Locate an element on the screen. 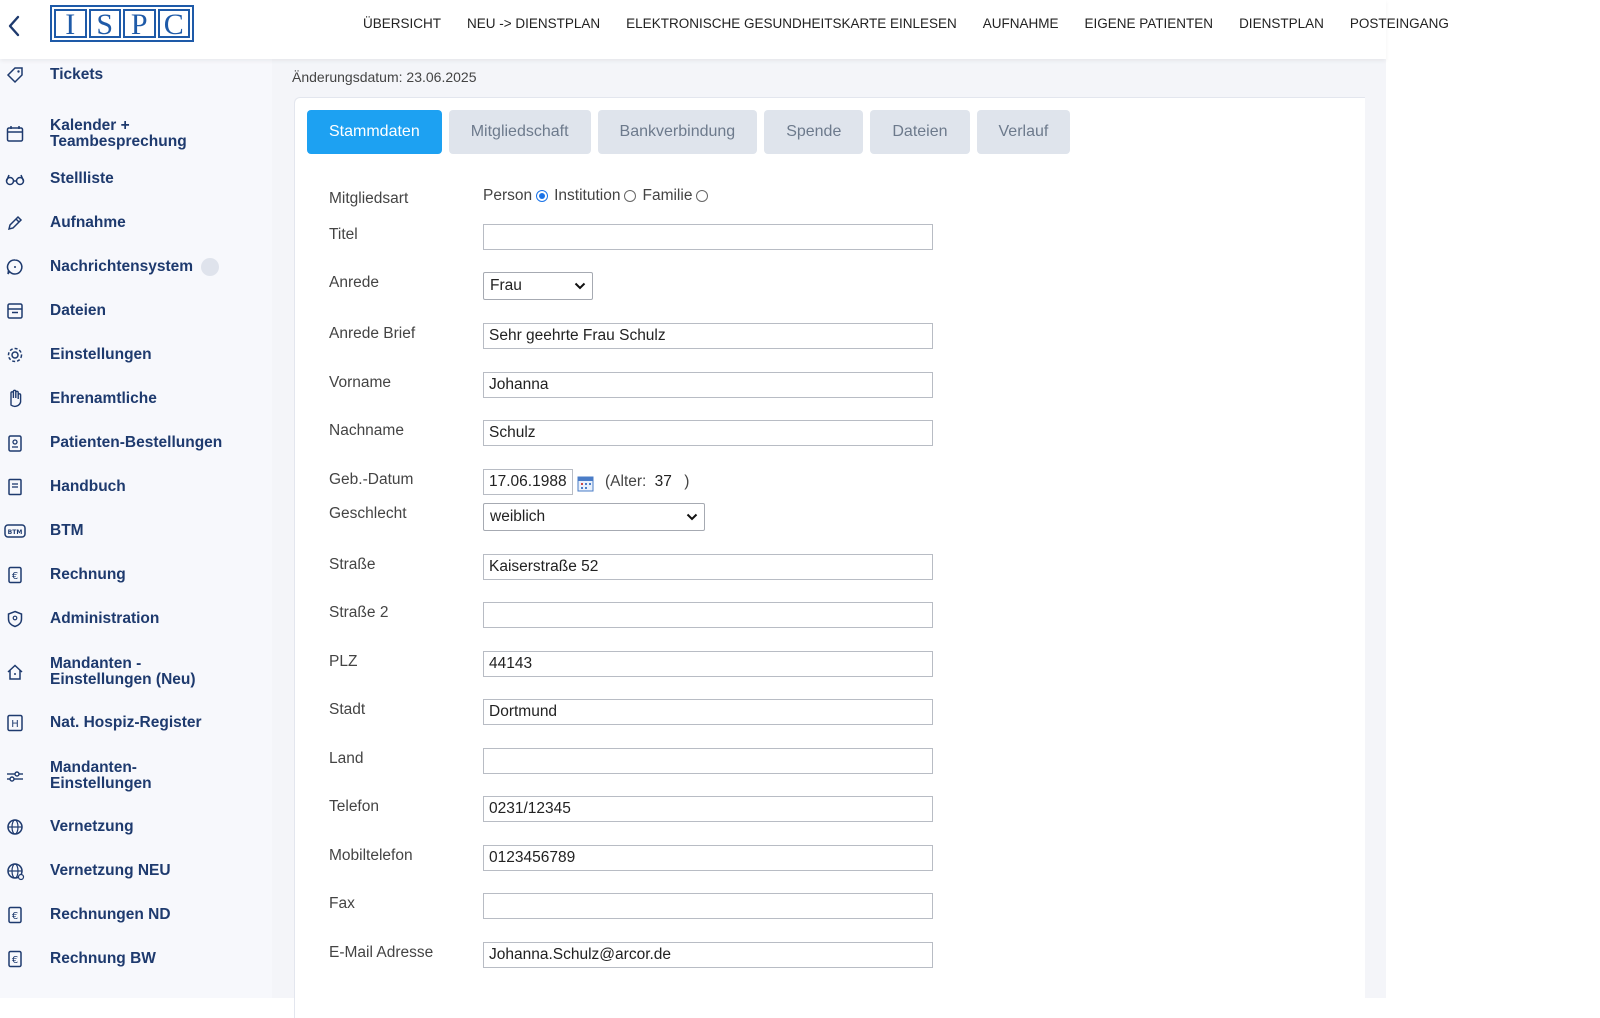  sidebar-item-label: Nachrichtensystem is located at coordinates (135, 267).